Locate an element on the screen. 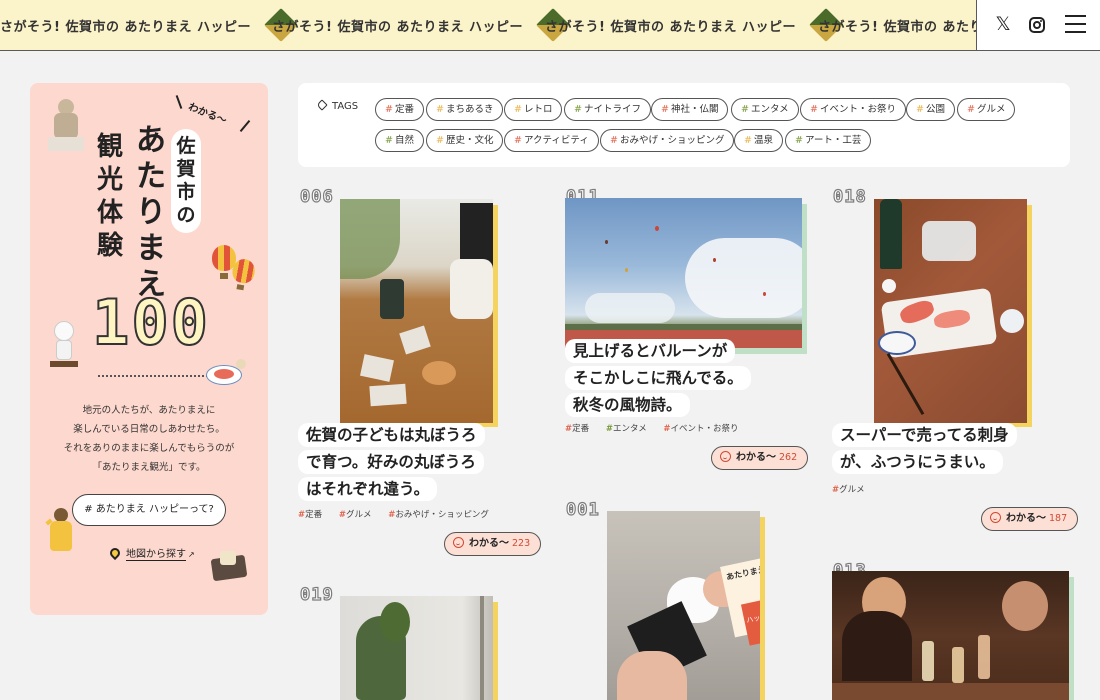  tag-nightlife: # ナイトライフ is located at coordinates (607, 109).